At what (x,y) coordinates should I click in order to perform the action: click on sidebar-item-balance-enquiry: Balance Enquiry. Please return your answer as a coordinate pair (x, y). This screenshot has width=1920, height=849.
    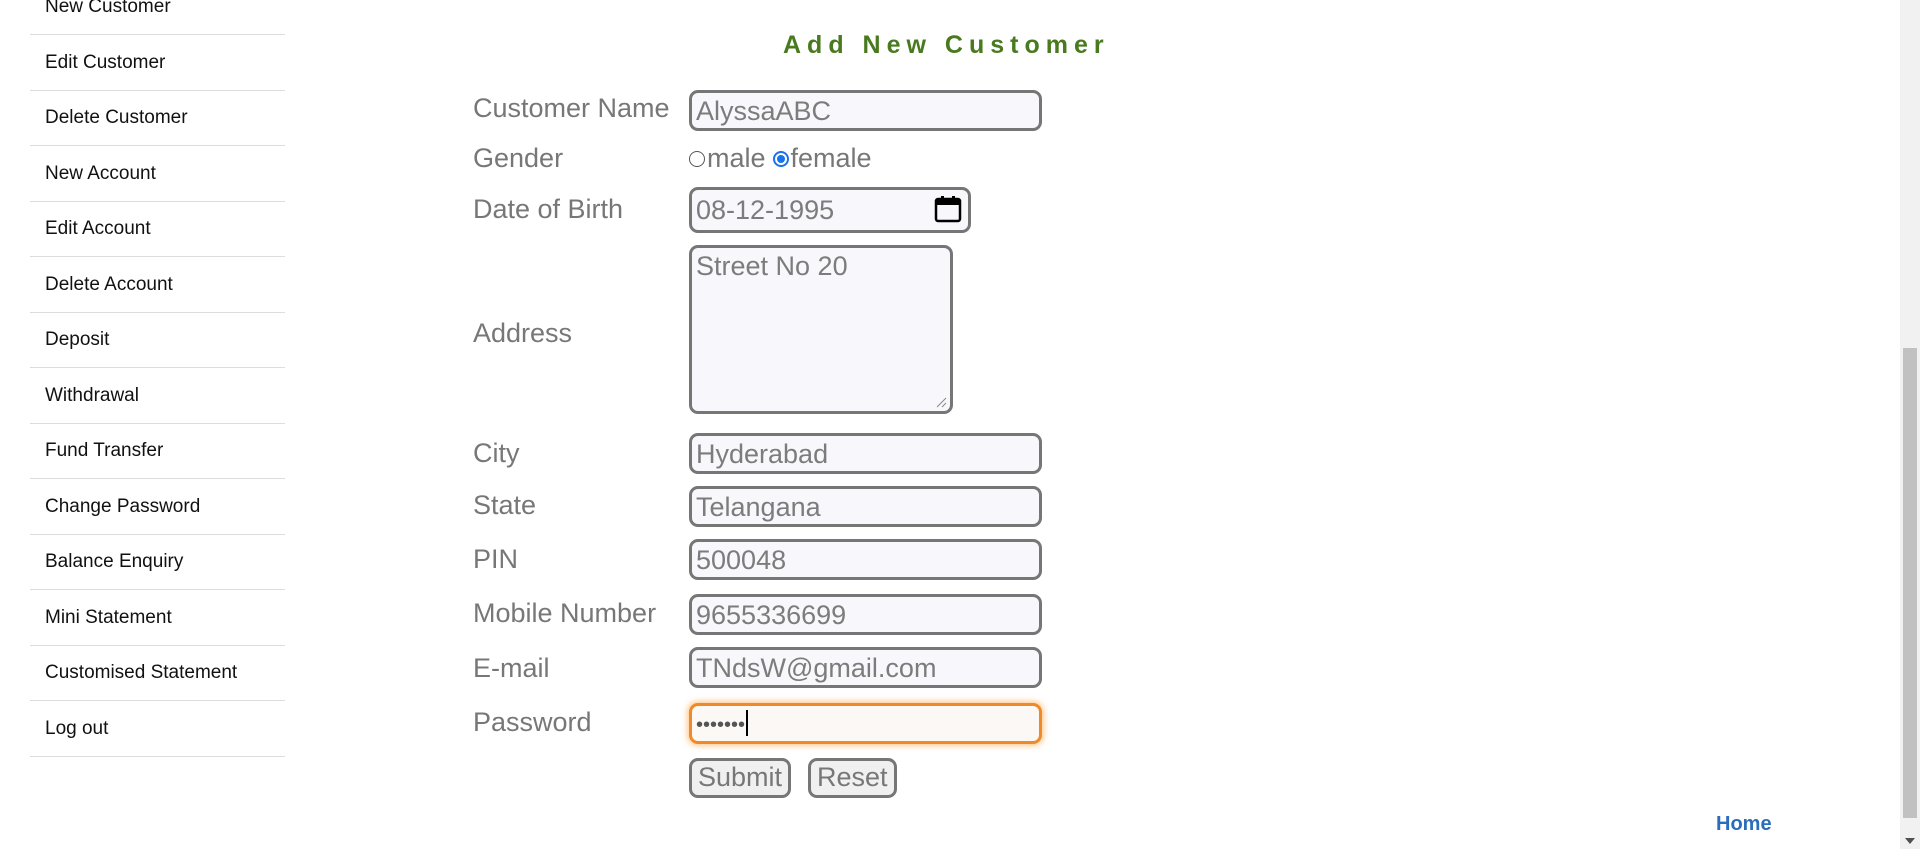
    Looking at the image, I should click on (157, 562).